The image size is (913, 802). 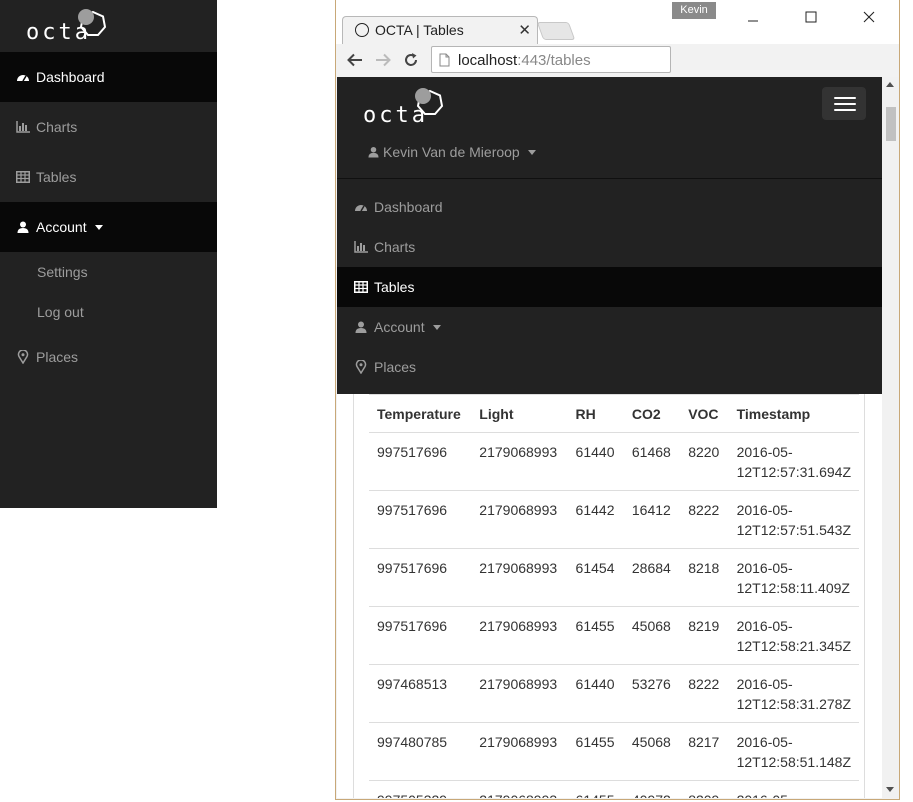 What do you see at coordinates (420, 413) in the screenshot?
I see `column-header-temperature: Temperature` at bounding box center [420, 413].